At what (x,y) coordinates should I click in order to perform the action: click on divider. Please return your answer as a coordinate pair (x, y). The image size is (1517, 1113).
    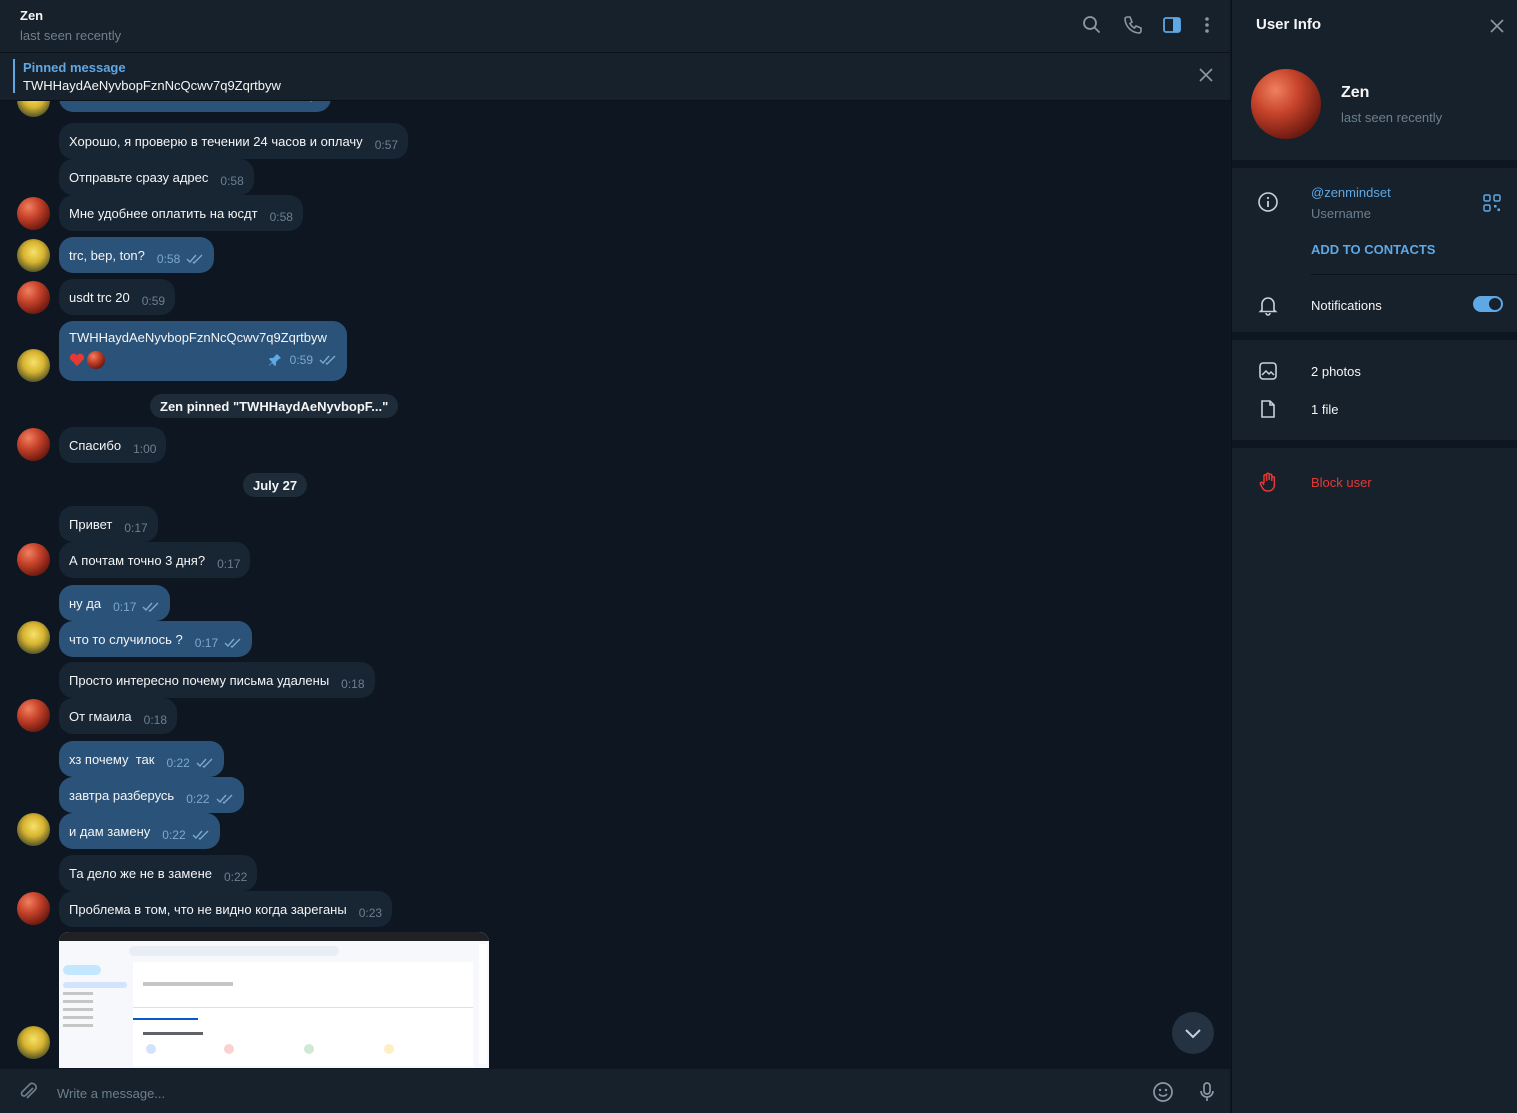
    Looking at the image, I should click on (1374, 336).